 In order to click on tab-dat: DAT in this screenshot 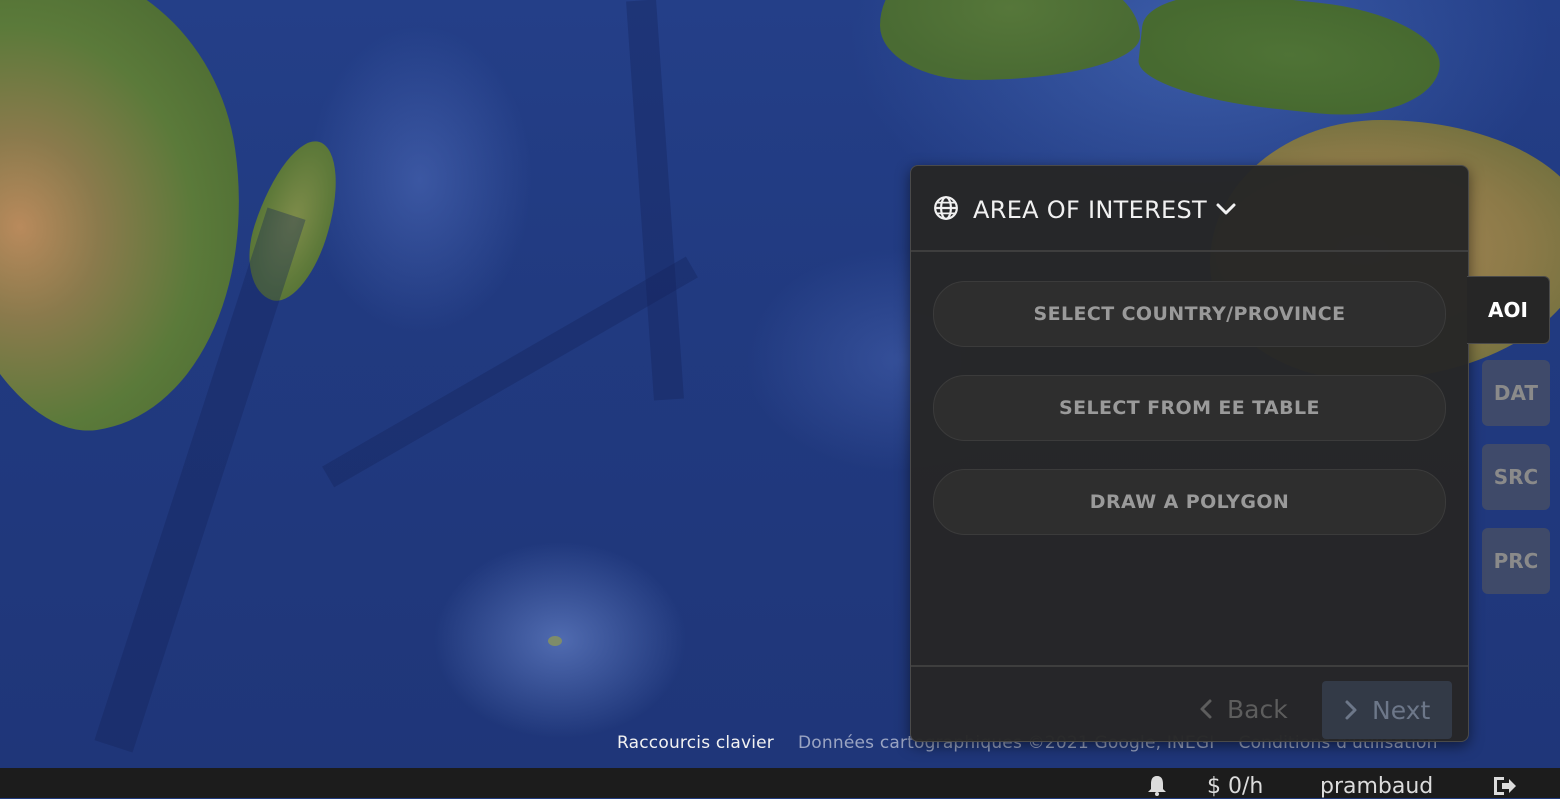, I will do `click(1516, 393)`.